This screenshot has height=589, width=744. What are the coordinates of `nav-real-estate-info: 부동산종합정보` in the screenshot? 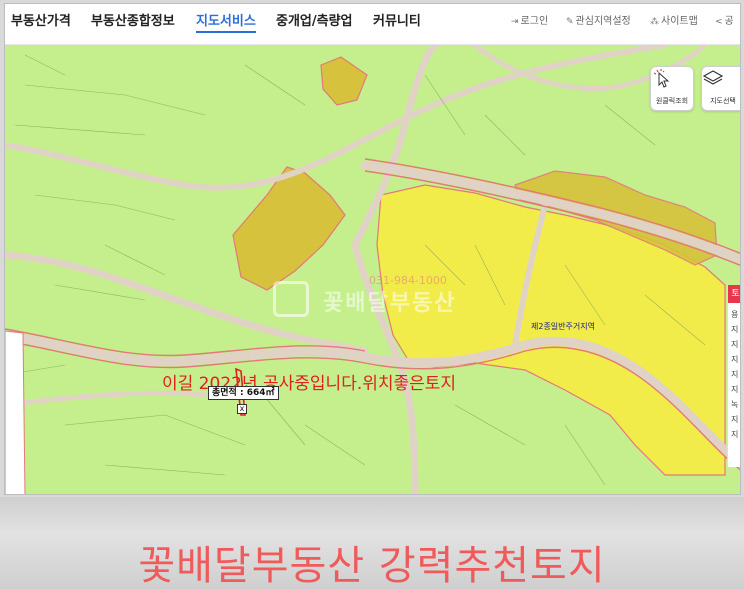 It's located at (133, 19).